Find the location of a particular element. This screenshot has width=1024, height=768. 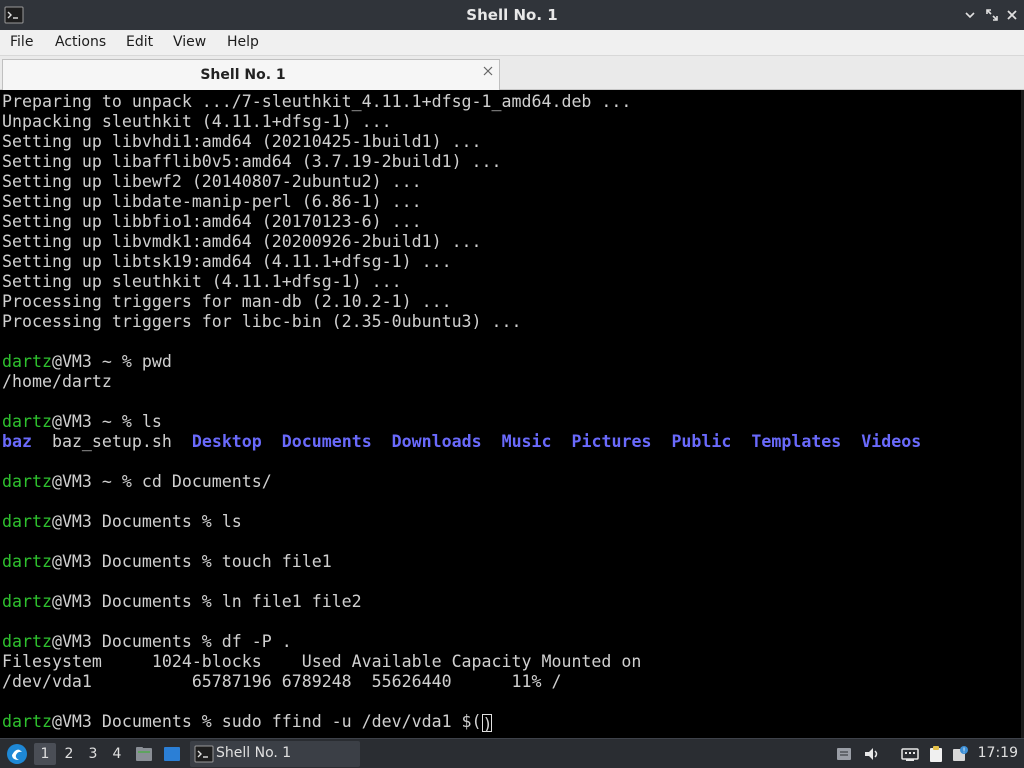

terminal-line: dartz@VM3 ~ % pwd is located at coordinates (511, 362).